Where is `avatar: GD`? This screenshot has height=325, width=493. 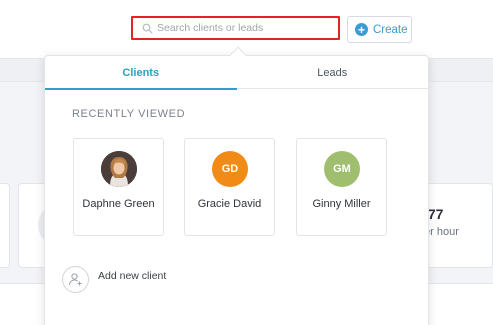
avatar: GD is located at coordinates (230, 169).